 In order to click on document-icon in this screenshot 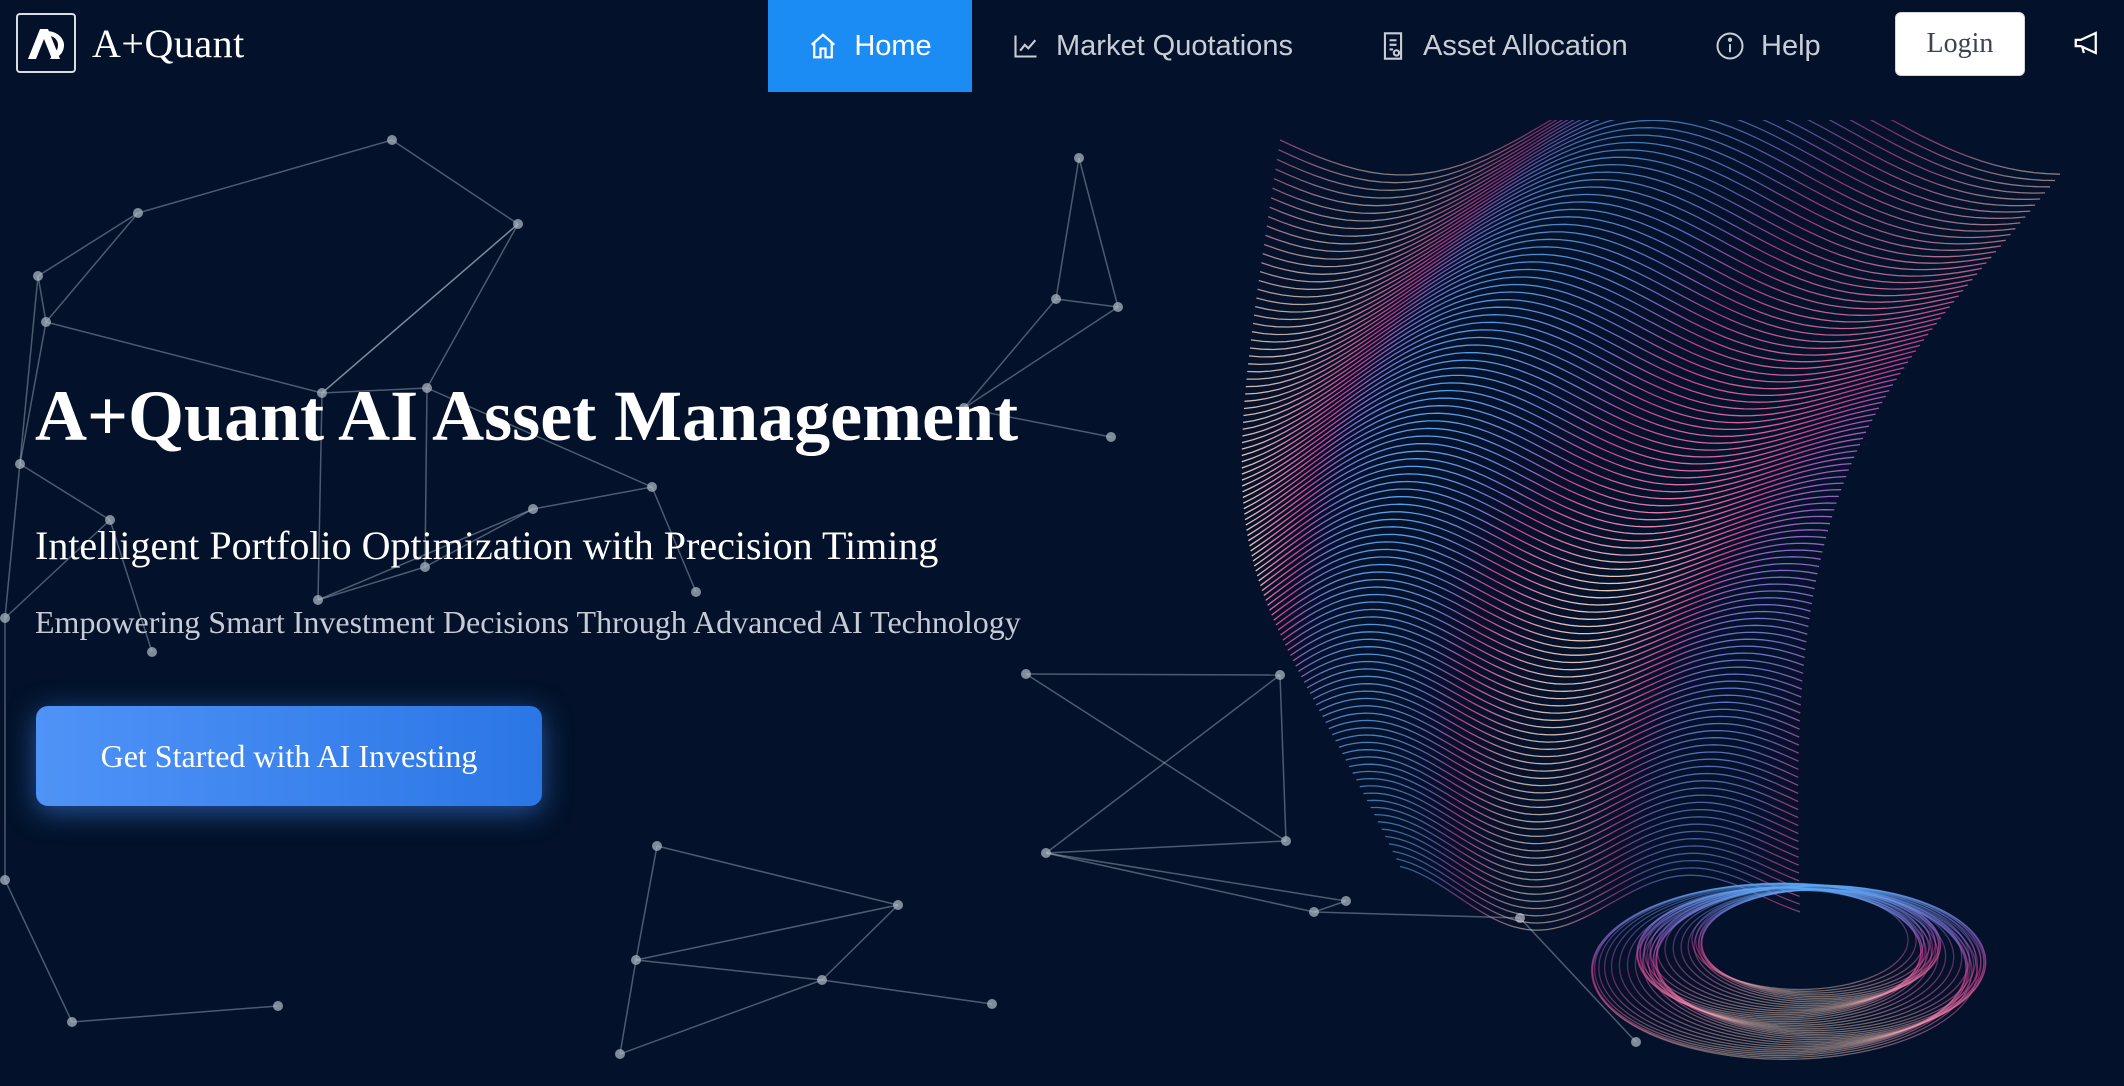, I will do `click(1393, 46)`.